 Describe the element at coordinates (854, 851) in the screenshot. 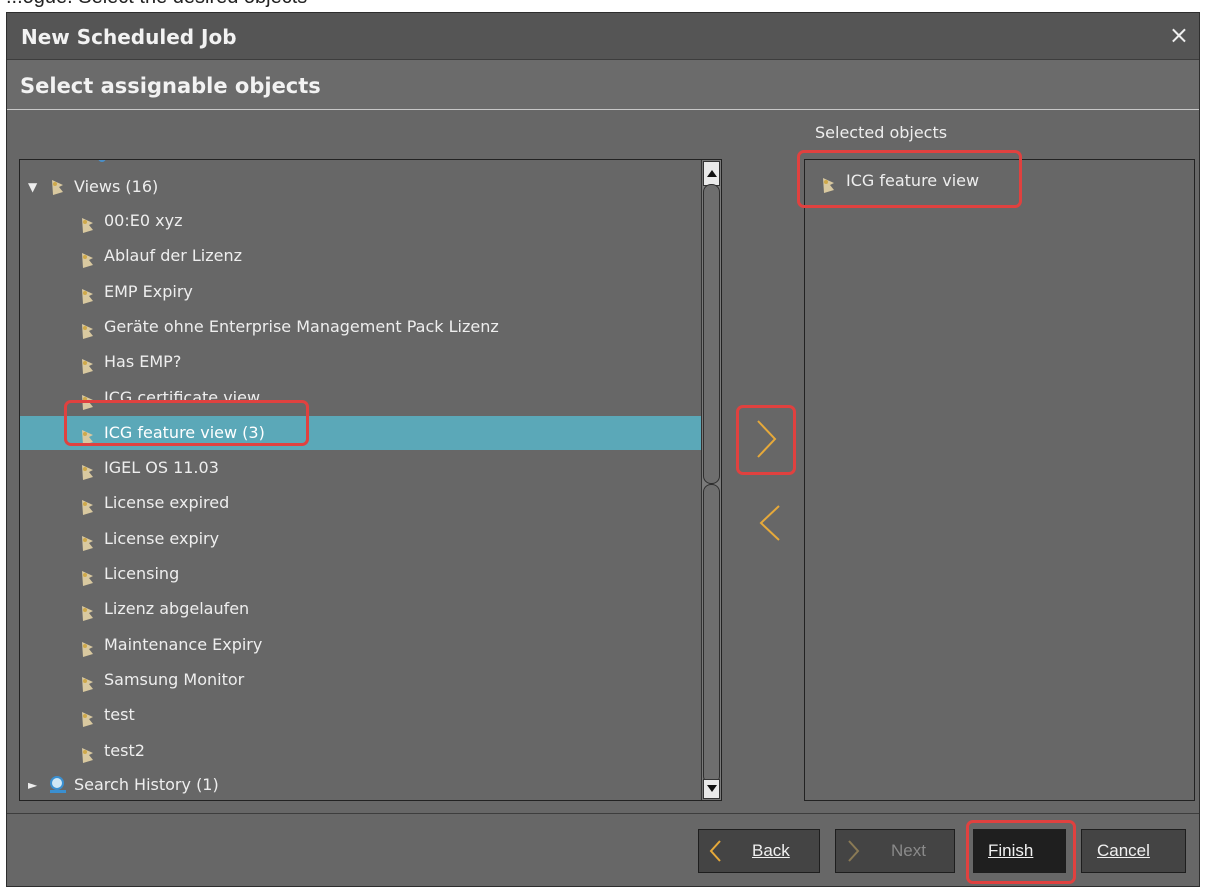

I see `chevron-right-icon` at that location.